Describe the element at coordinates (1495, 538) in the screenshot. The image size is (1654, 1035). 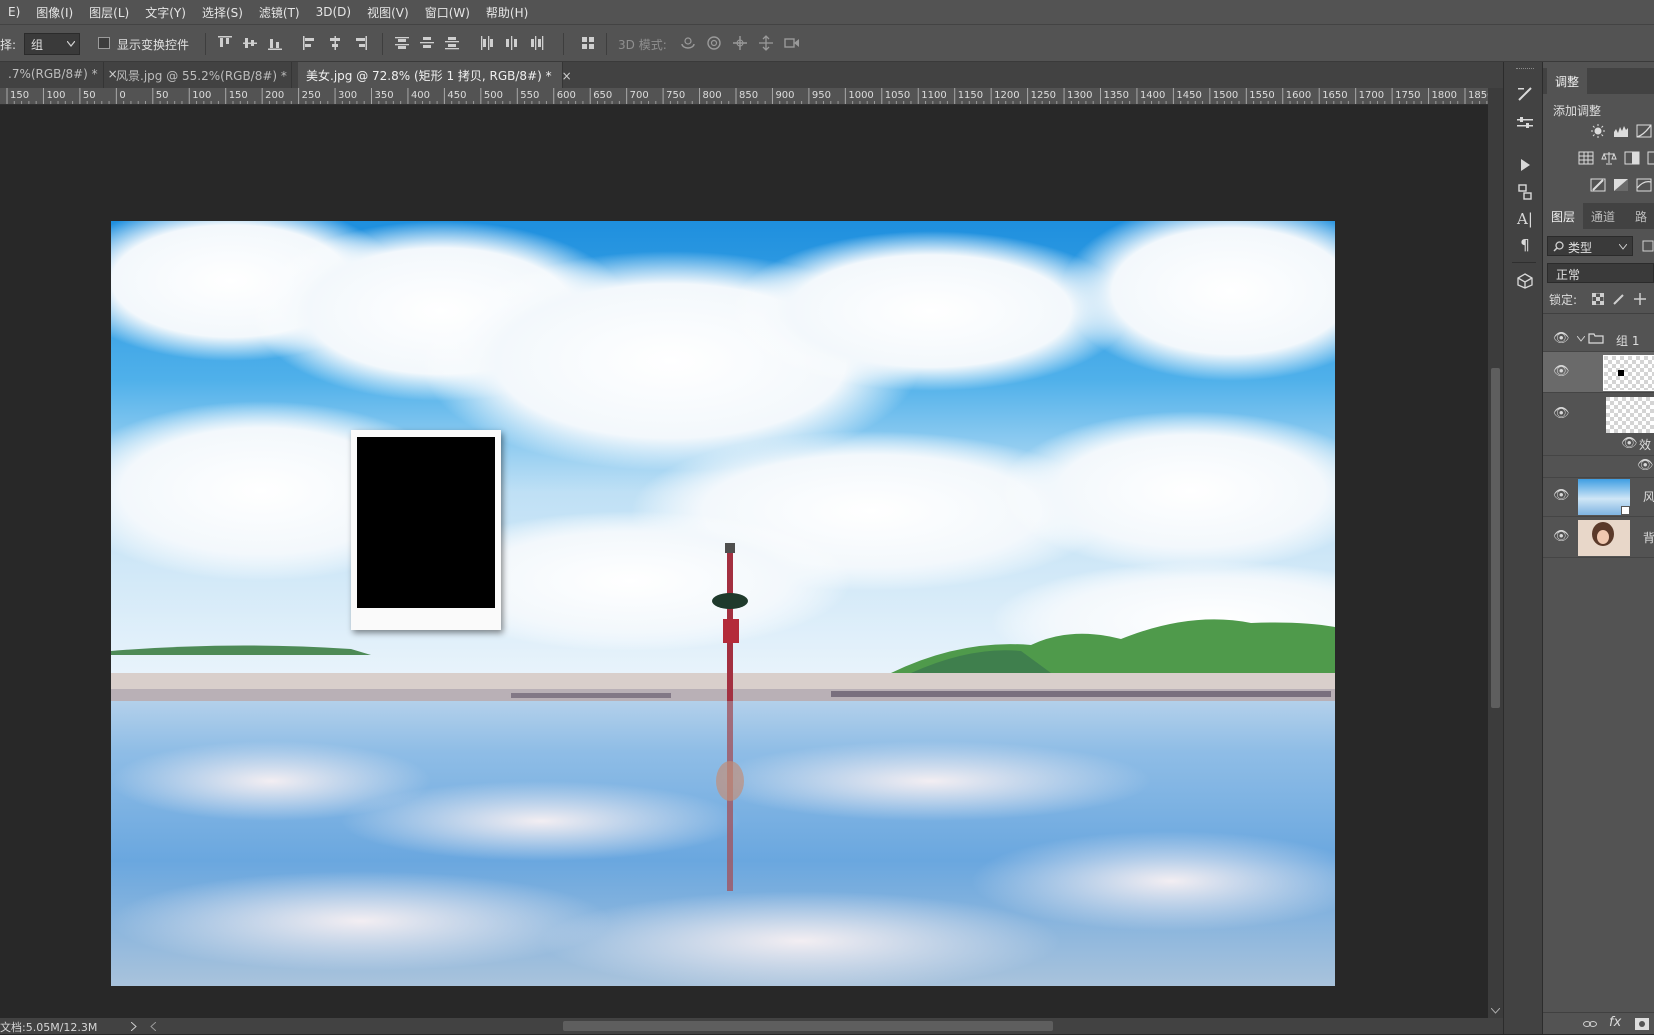
I see `vertical-scroll-thumb` at that location.